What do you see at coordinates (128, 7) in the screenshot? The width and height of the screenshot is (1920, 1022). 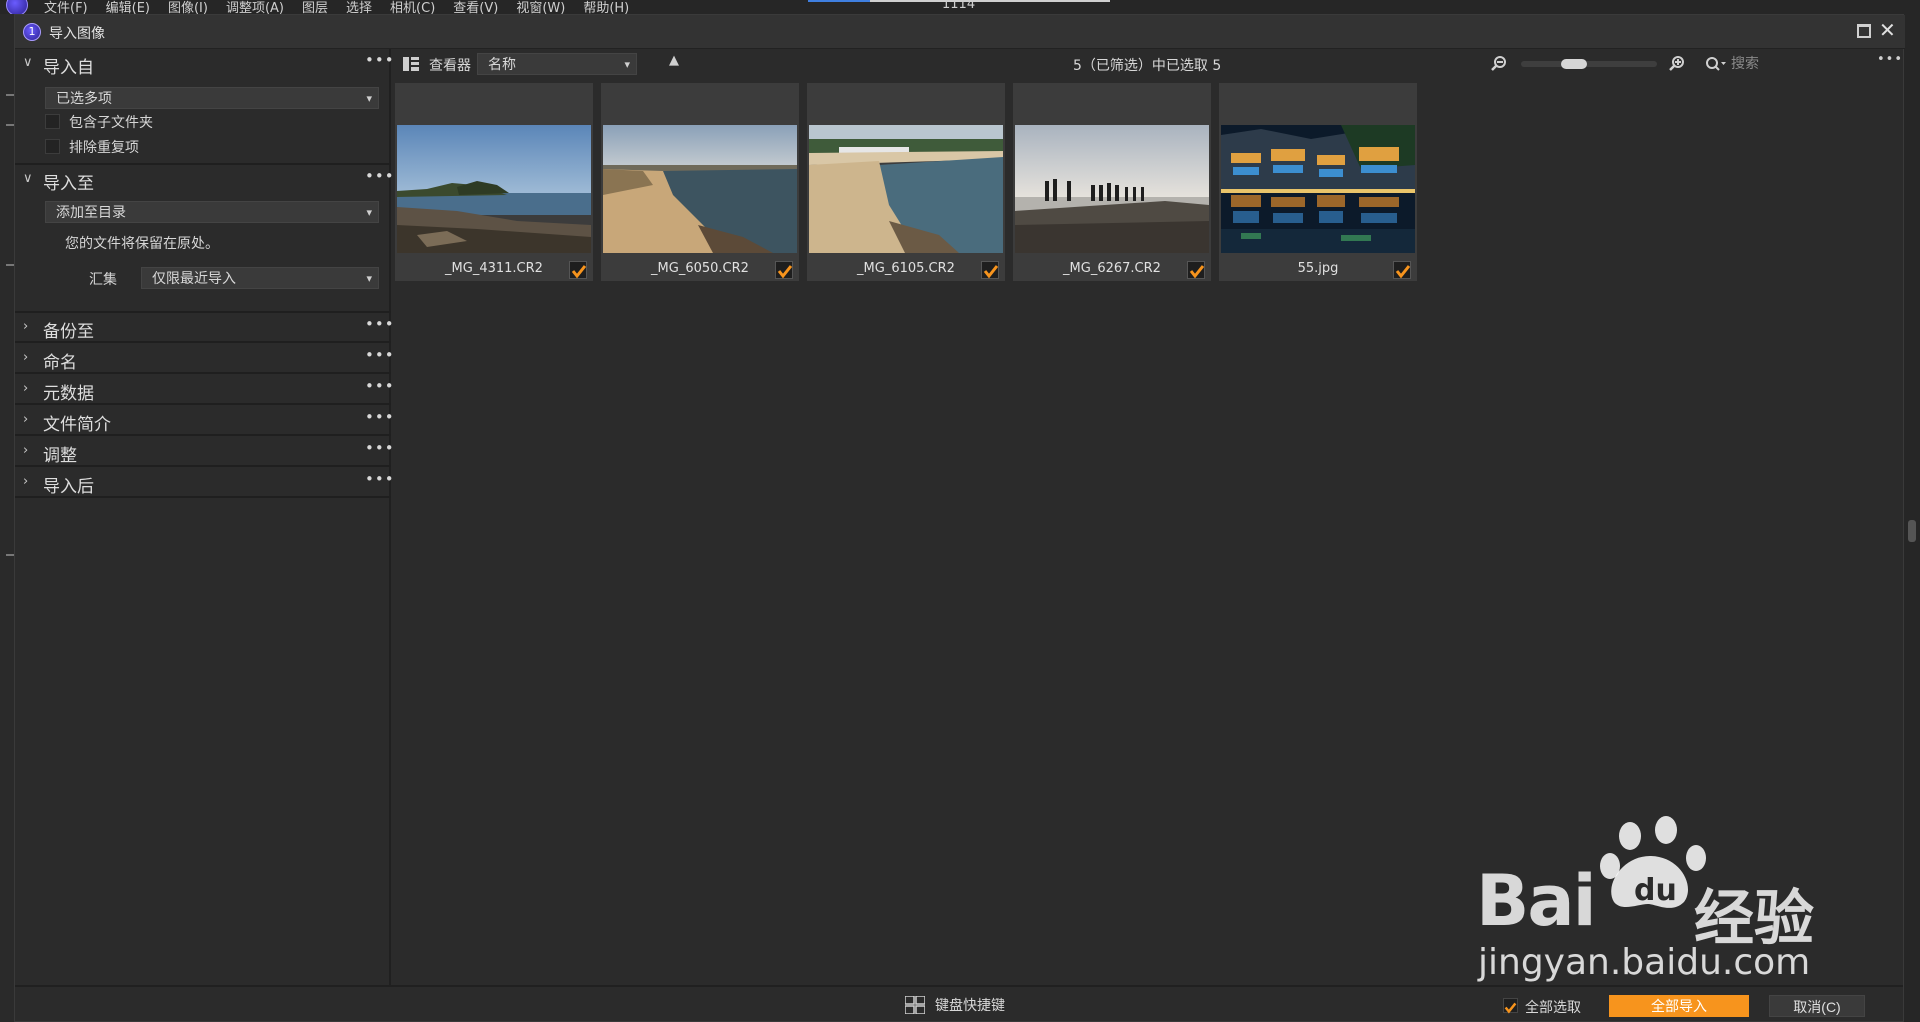 I see `menu-item: 编辑(E)` at bounding box center [128, 7].